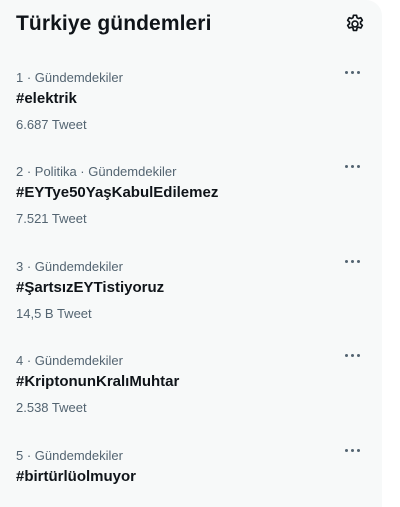 Image resolution: width=400 pixels, height=507 pixels. Describe the element at coordinates (54, 313) in the screenshot. I see `trend-tweet-count: 14,5 B Tweet` at that location.